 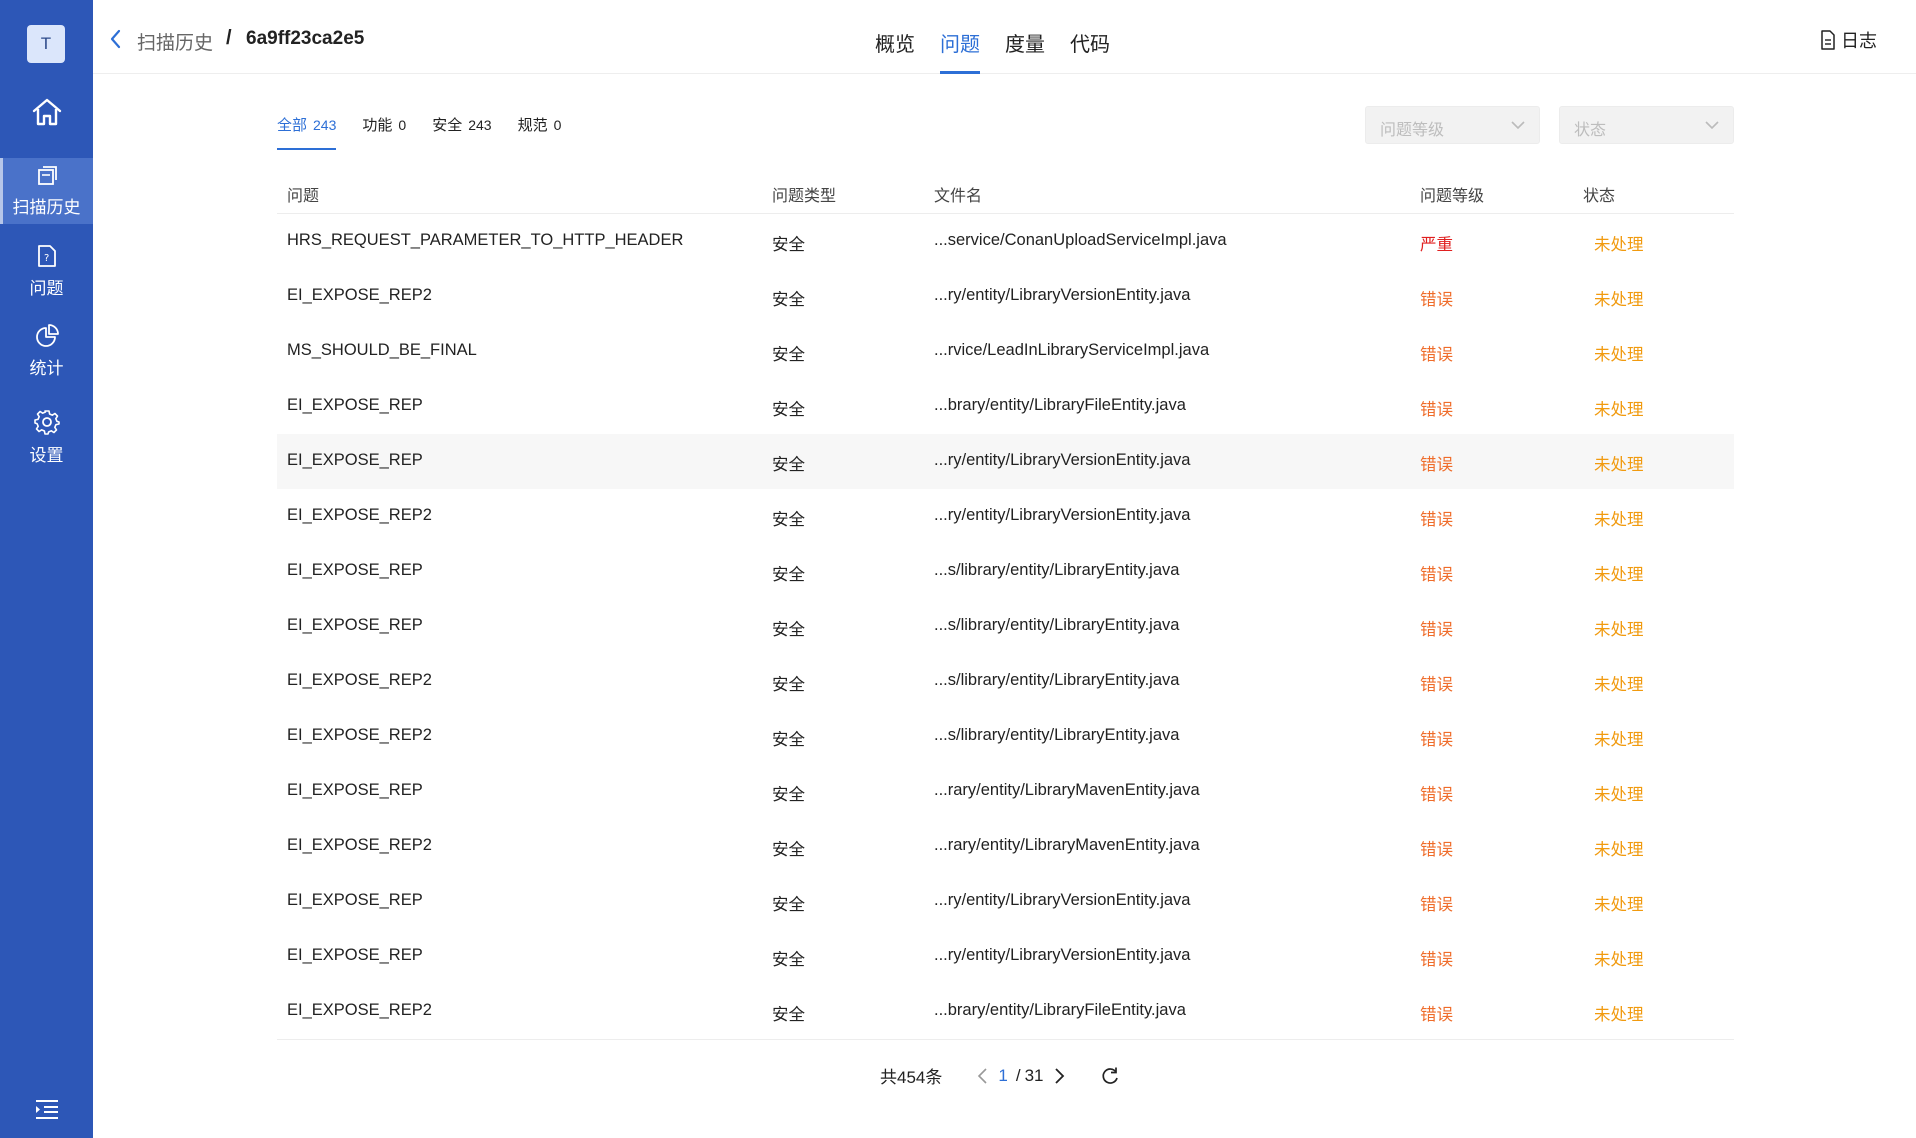 I want to click on sidebar-collapse-button, so click(x=47, y=1109).